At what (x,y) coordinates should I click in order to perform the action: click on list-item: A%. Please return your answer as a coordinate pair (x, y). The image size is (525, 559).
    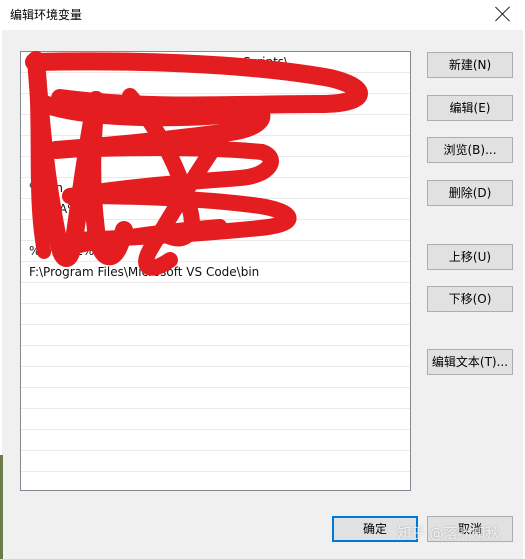
    Looking at the image, I should click on (215, 209).